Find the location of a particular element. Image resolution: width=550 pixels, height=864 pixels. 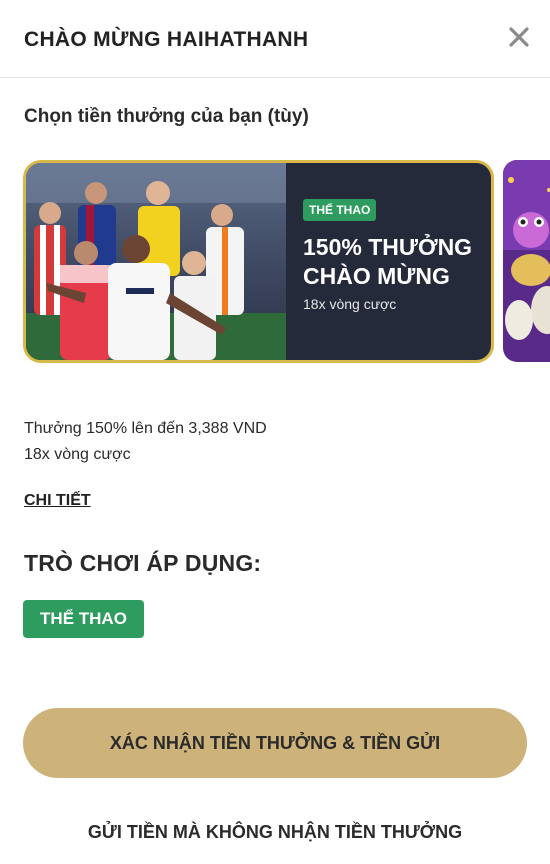

details-link: CHI TIẾT is located at coordinates (57, 501).